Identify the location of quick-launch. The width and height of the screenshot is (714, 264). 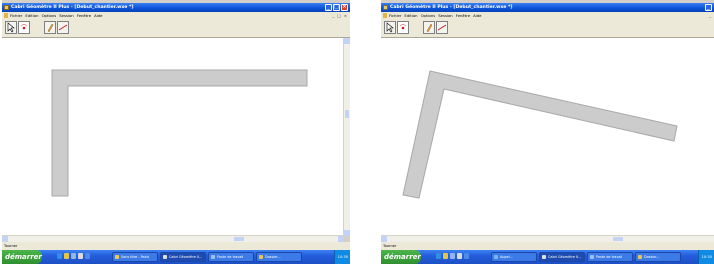
(452, 256).